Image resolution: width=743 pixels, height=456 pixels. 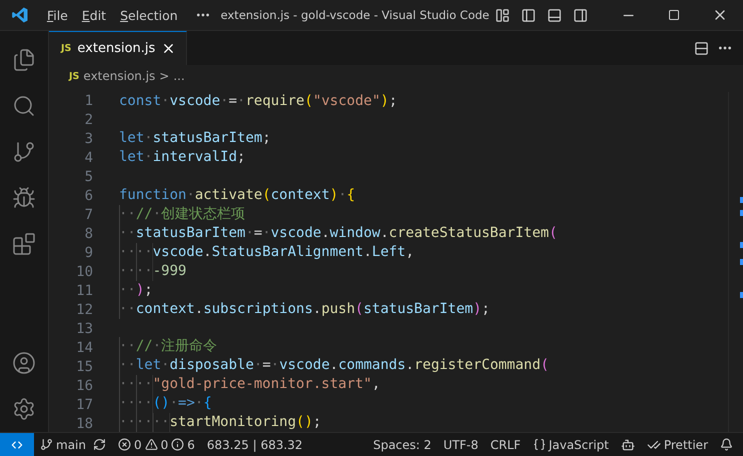 I want to click on javascript-file-icon: JS, so click(x=74, y=76).